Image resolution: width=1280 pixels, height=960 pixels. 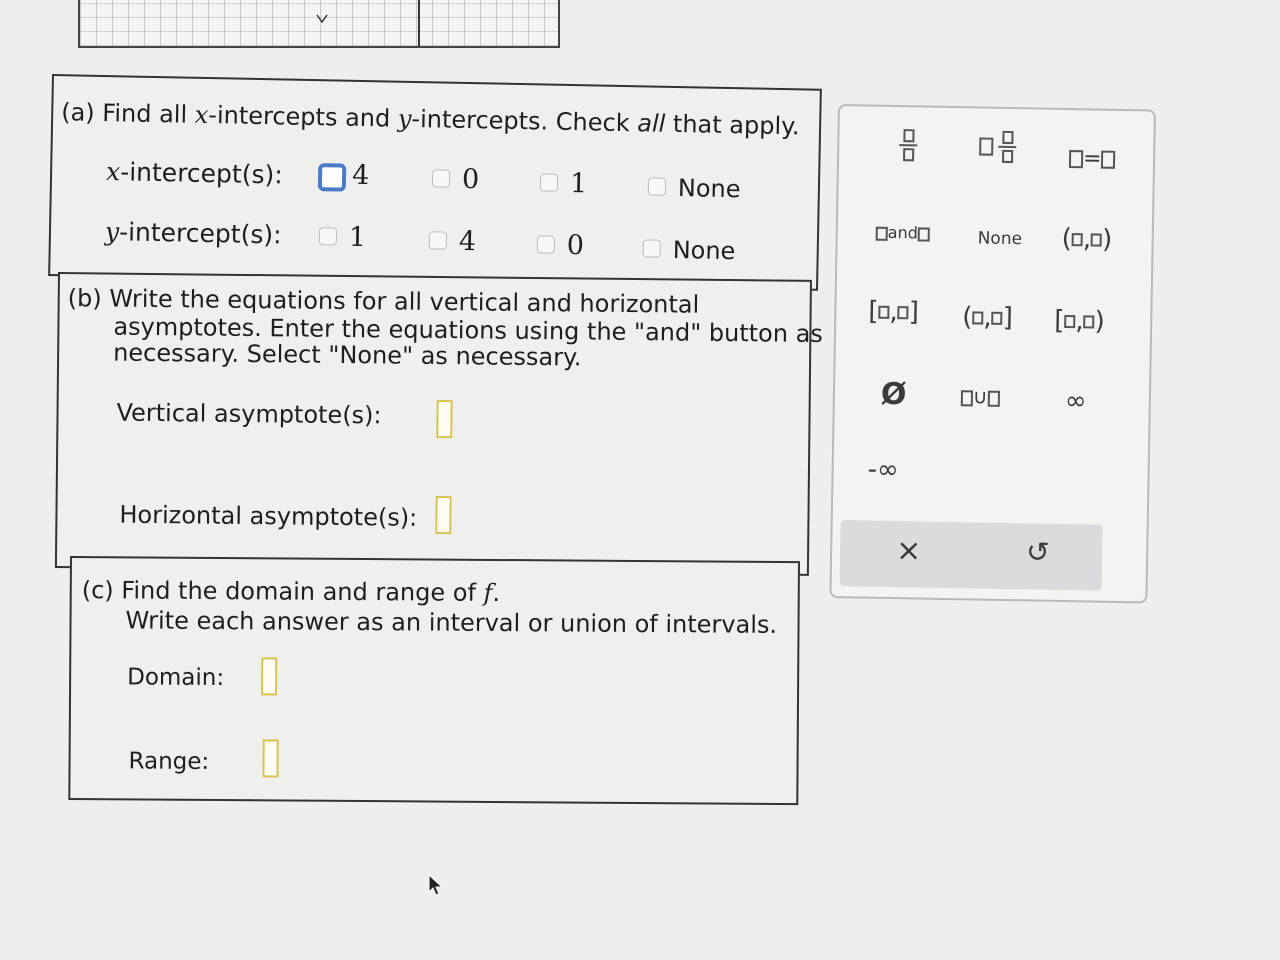 I want to click on x-intercept-option-1: 1, so click(x=578, y=183).